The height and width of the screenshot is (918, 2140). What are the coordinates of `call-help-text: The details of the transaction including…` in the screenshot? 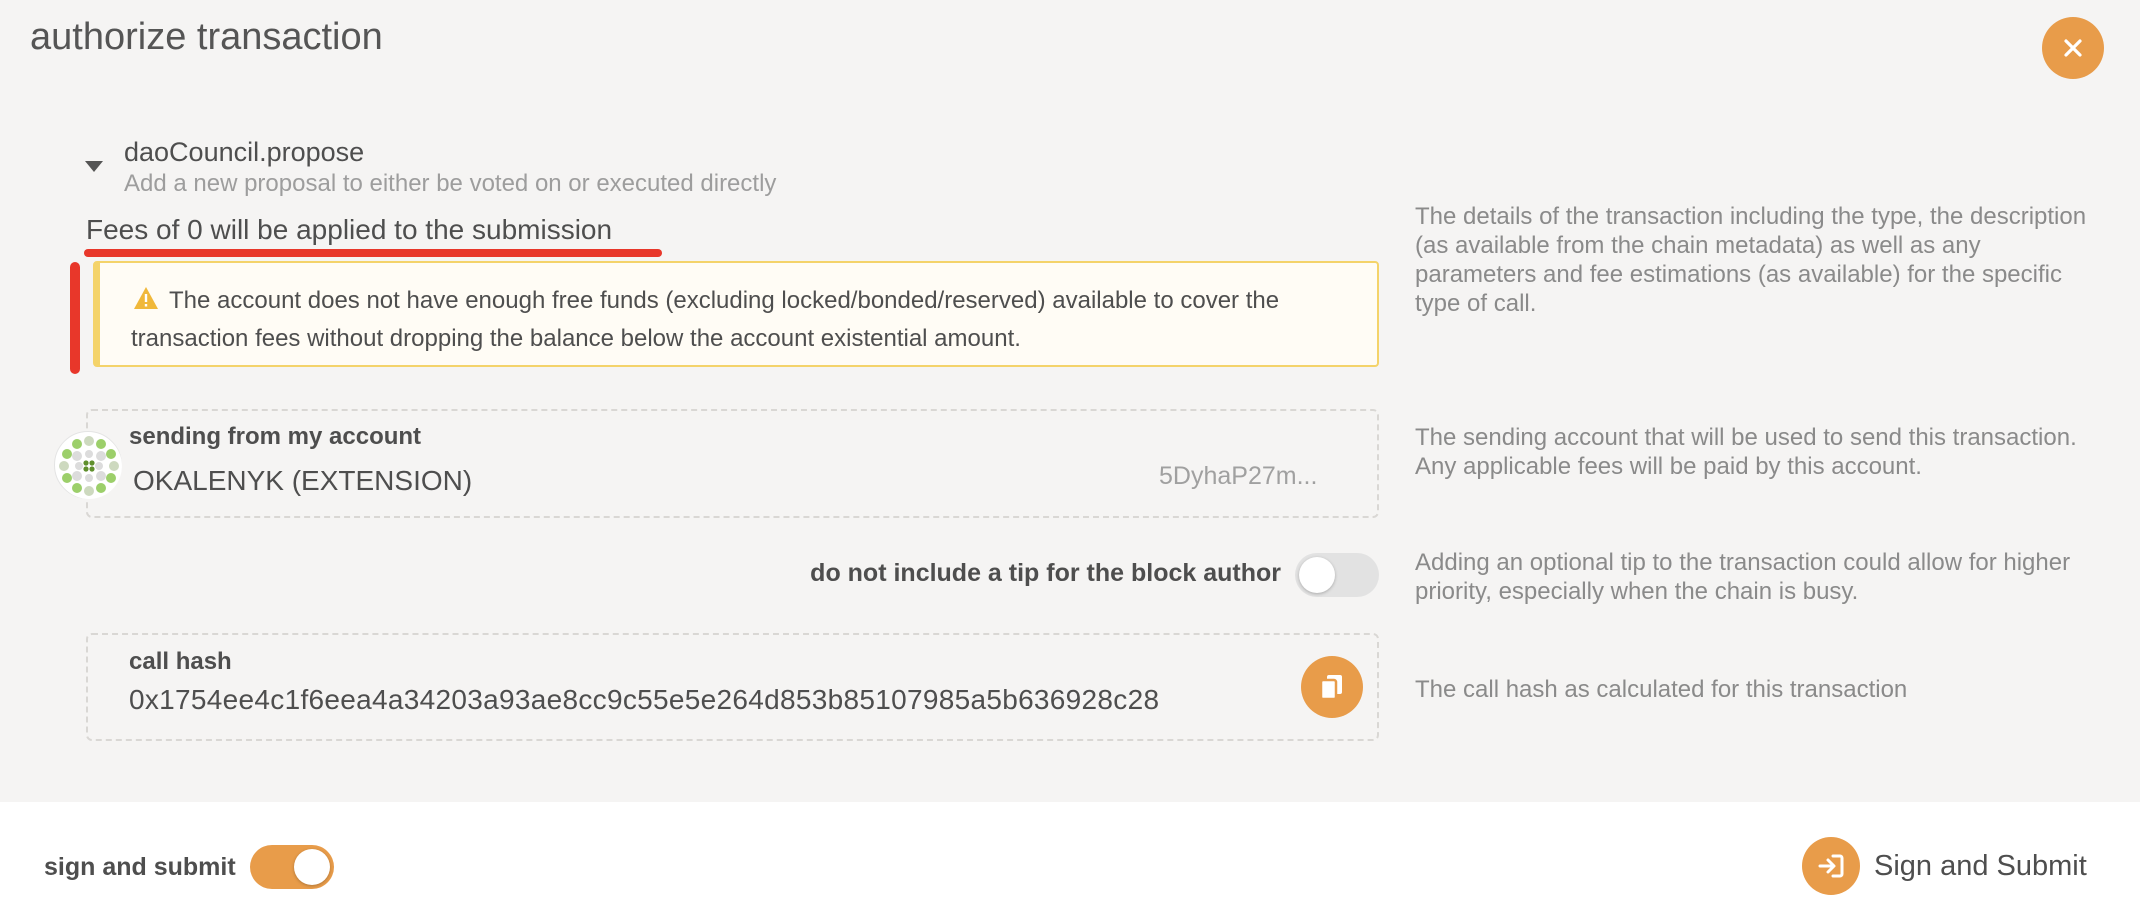 It's located at (1751, 260).